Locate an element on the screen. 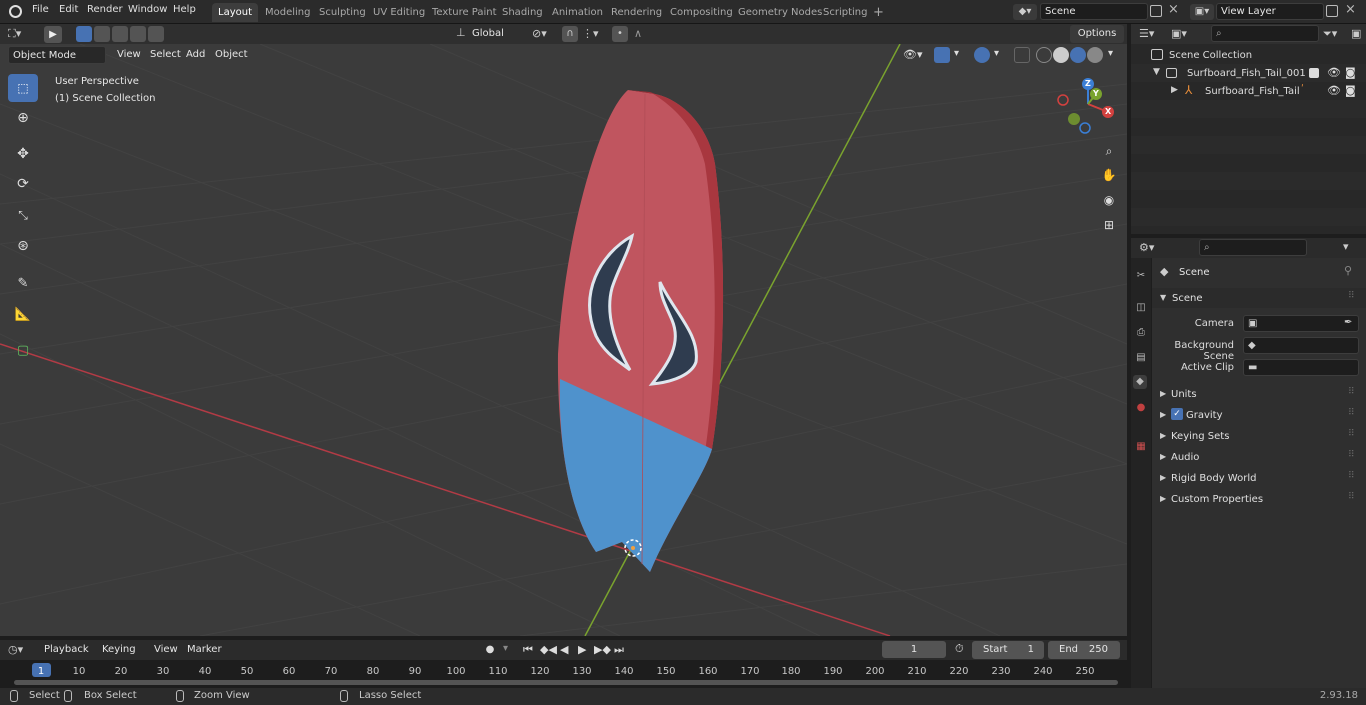  timeline-editor-type-icon: ◷▾ is located at coordinates (15, 649).